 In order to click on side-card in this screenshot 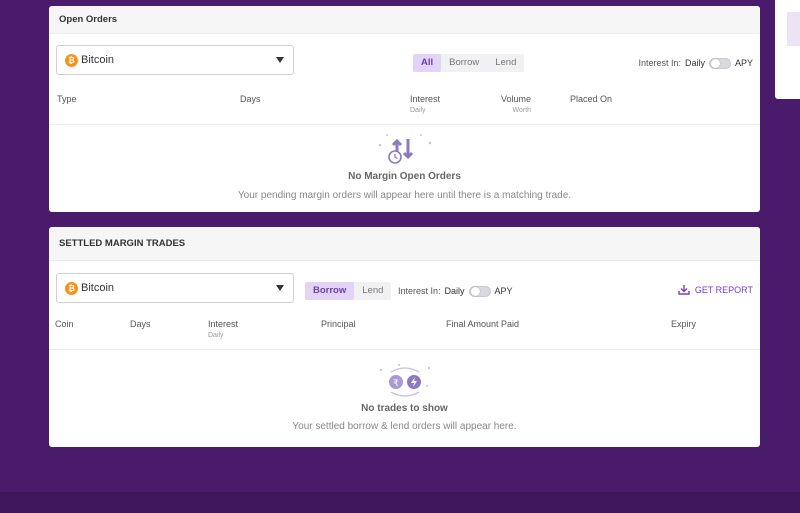, I will do `click(787, 49)`.